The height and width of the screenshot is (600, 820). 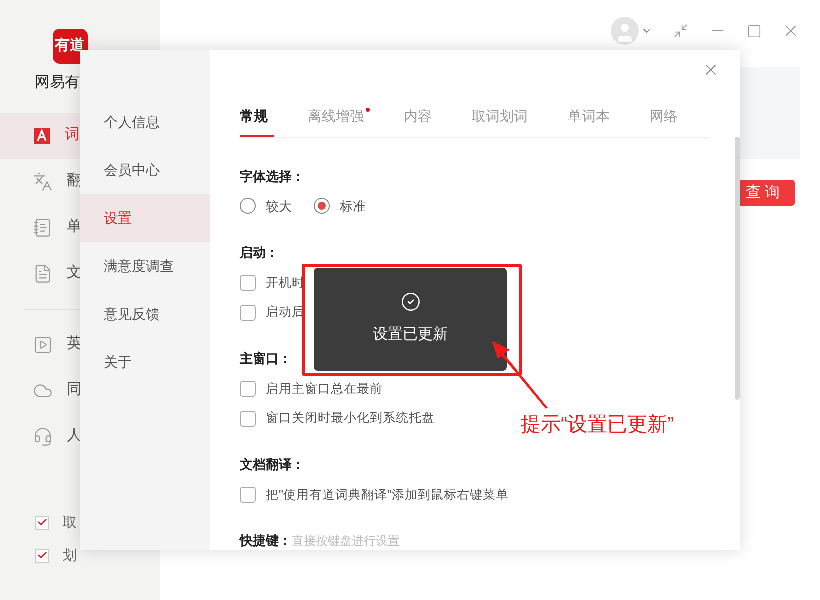 I want to click on section-title: 字体选择：, so click(x=273, y=177).